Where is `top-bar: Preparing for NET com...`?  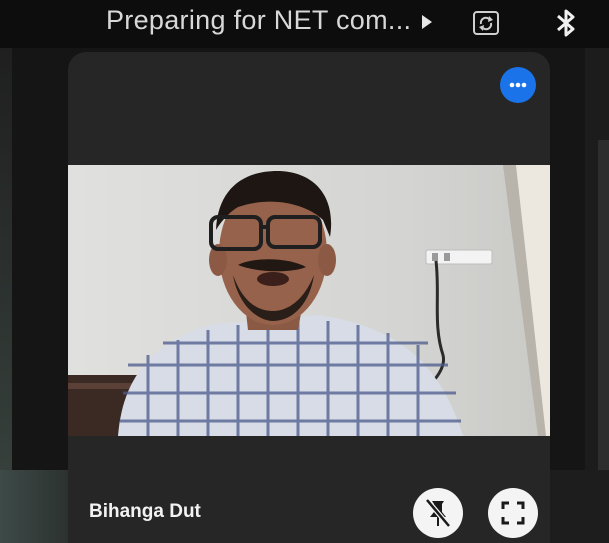 top-bar: Preparing for NET com... is located at coordinates (304, 24).